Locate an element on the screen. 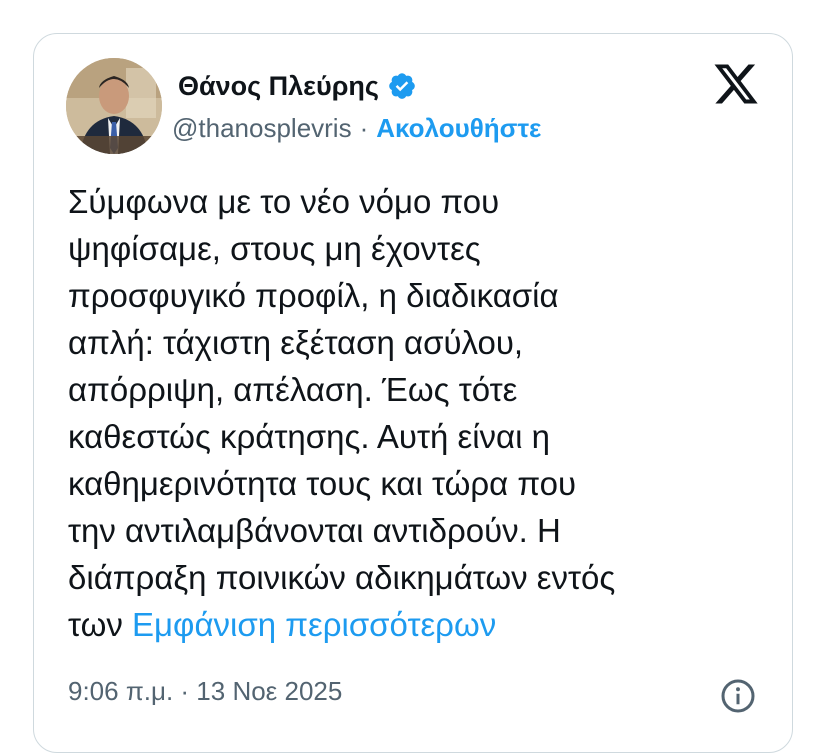  tweet-text-line: Σύμφωνα με το νέο νόμο που is located at coordinates (284, 201).